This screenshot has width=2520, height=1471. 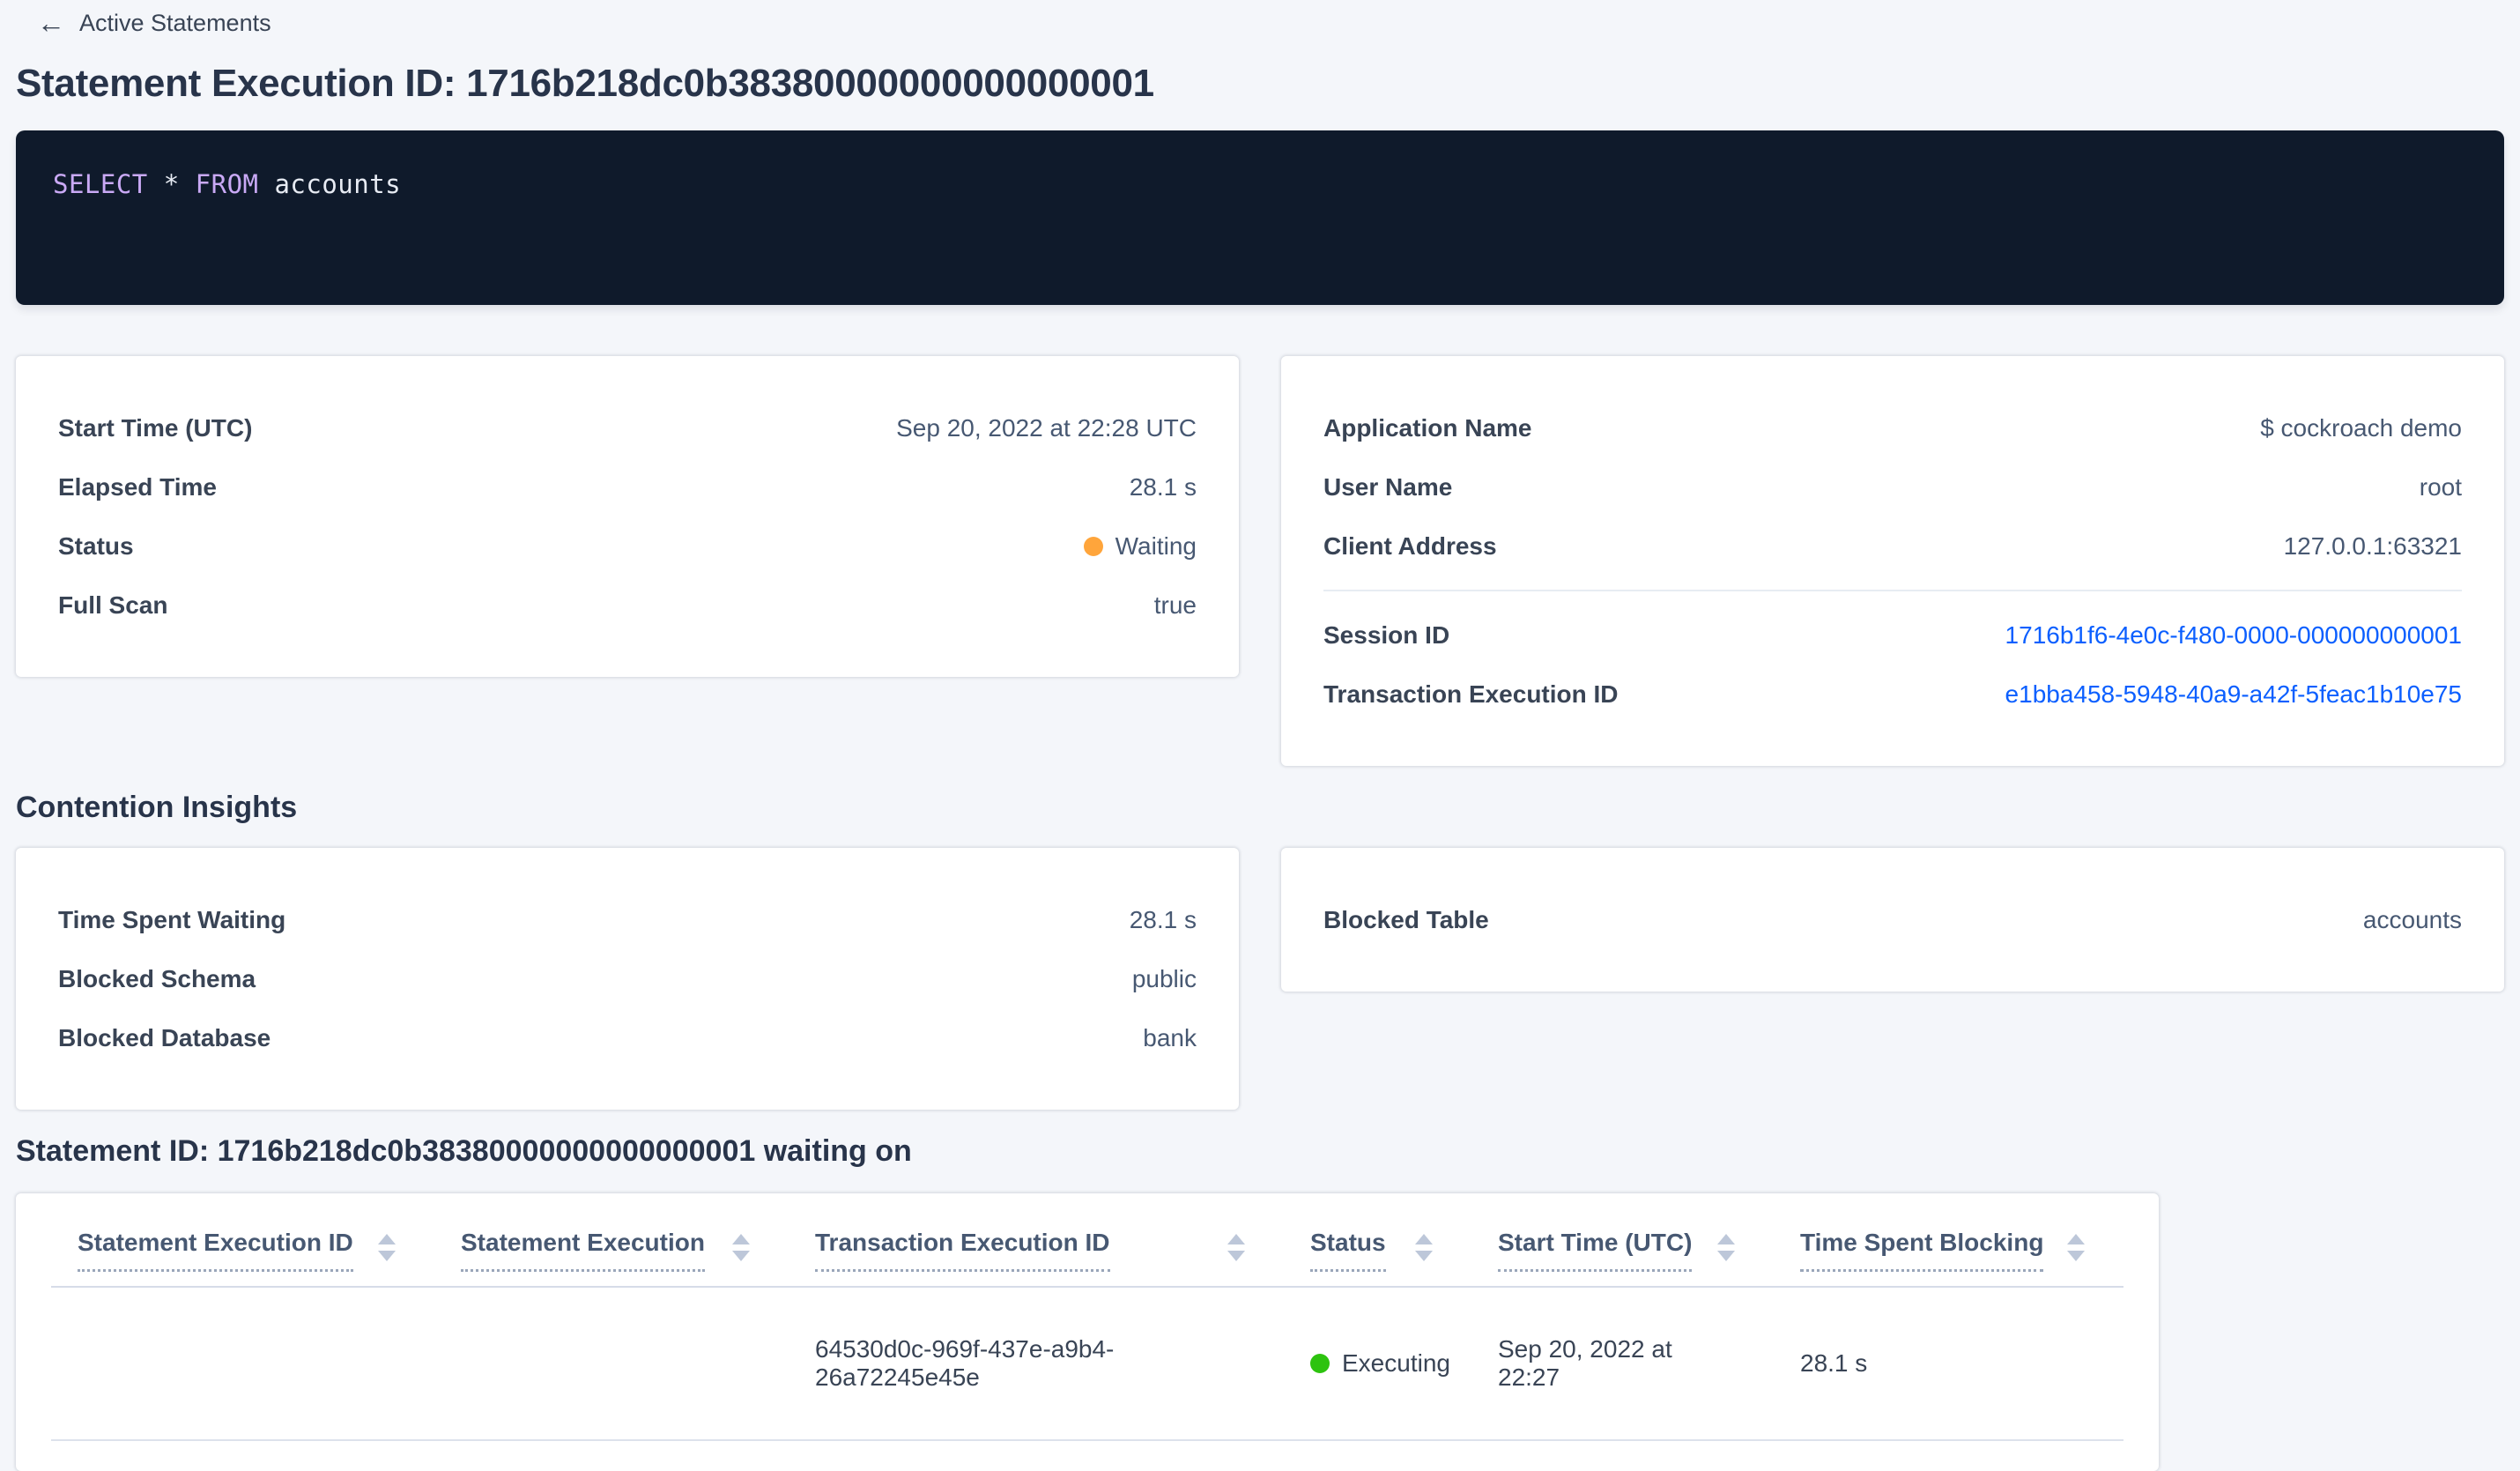 What do you see at coordinates (962, 1250) in the screenshot?
I see `column-header-transaction-execution-id-label: Transaction Execution ID` at bounding box center [962, 1250].